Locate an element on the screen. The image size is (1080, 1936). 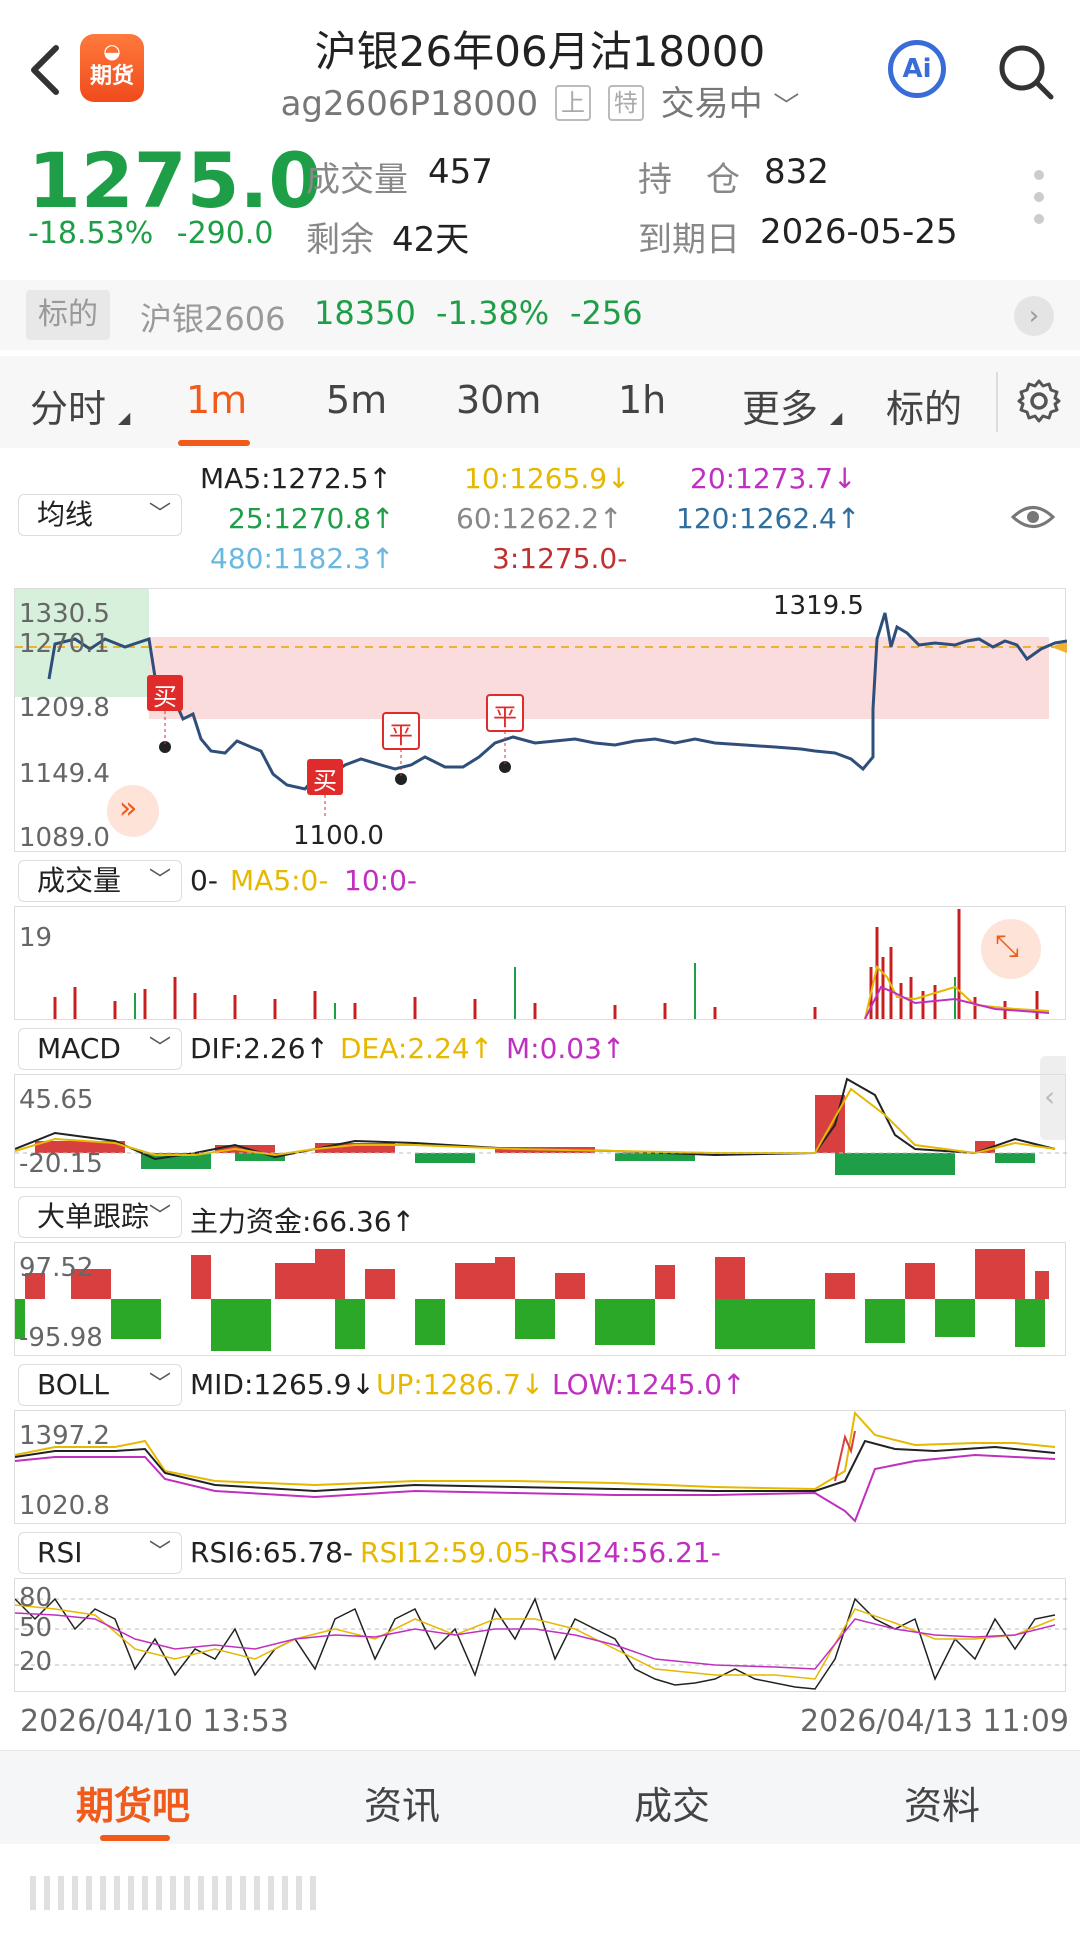
volume-value: 457 is located at coordinates (460, 172).